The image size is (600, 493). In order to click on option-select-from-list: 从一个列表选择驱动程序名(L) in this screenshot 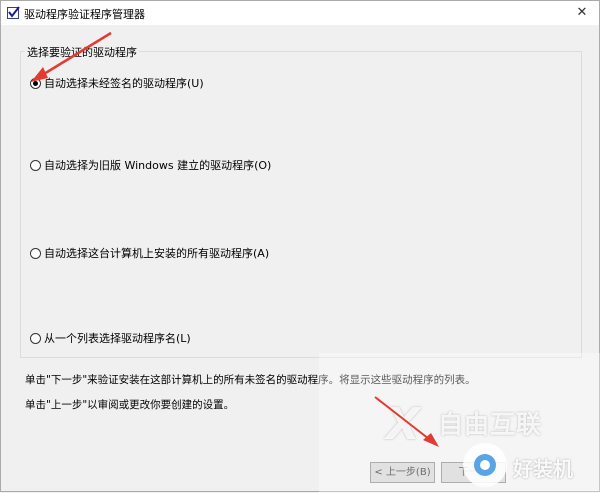, I will do `click(110, 338)`.